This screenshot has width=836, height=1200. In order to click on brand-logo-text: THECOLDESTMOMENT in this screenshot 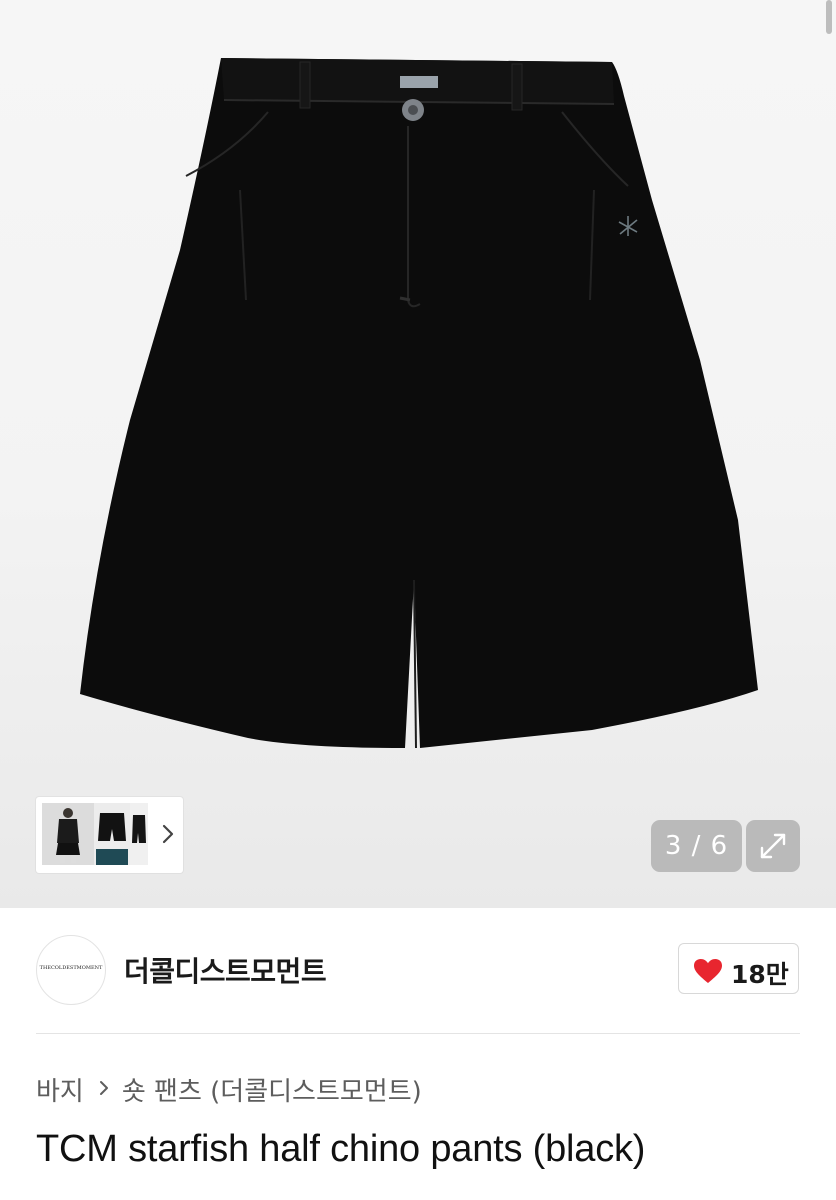, I will do `click(71, 968)`.